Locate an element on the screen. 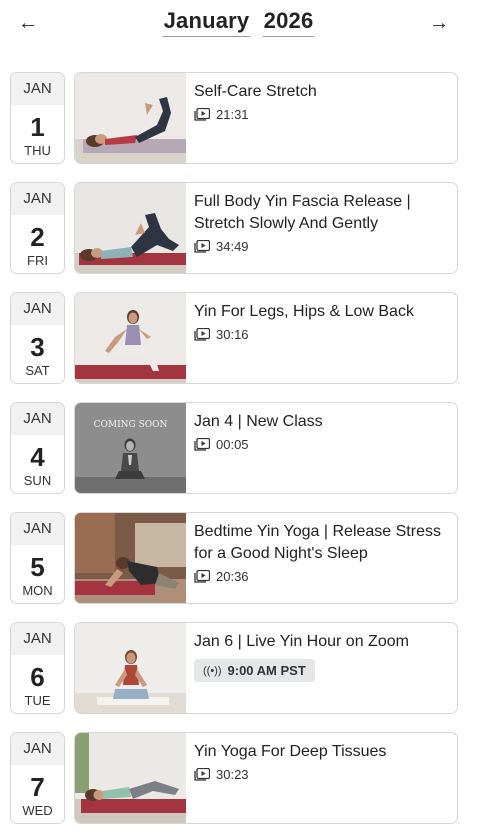 This screenshot has width=477, height=833. date-weekday: TUE is located at coordinates (37, 700).